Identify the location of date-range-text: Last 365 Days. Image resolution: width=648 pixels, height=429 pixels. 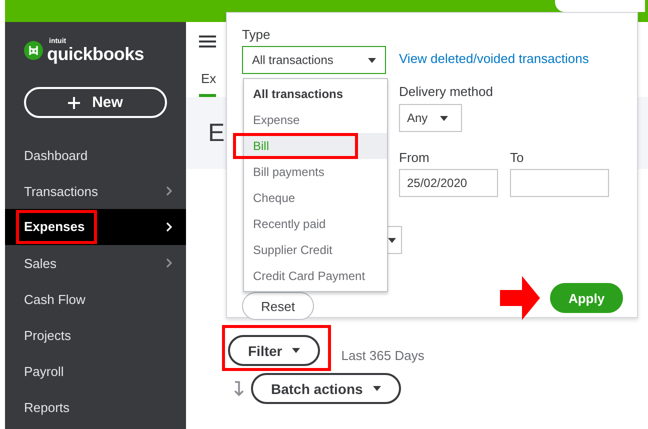
(382, 355).